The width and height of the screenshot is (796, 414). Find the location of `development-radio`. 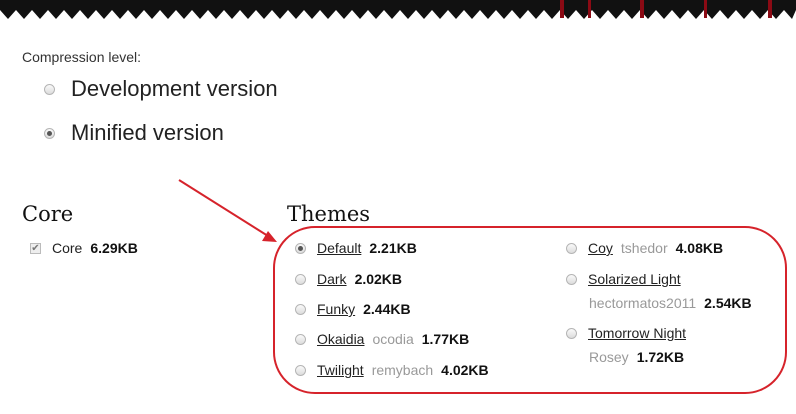

development-radio is located at coordinates (49, 89).